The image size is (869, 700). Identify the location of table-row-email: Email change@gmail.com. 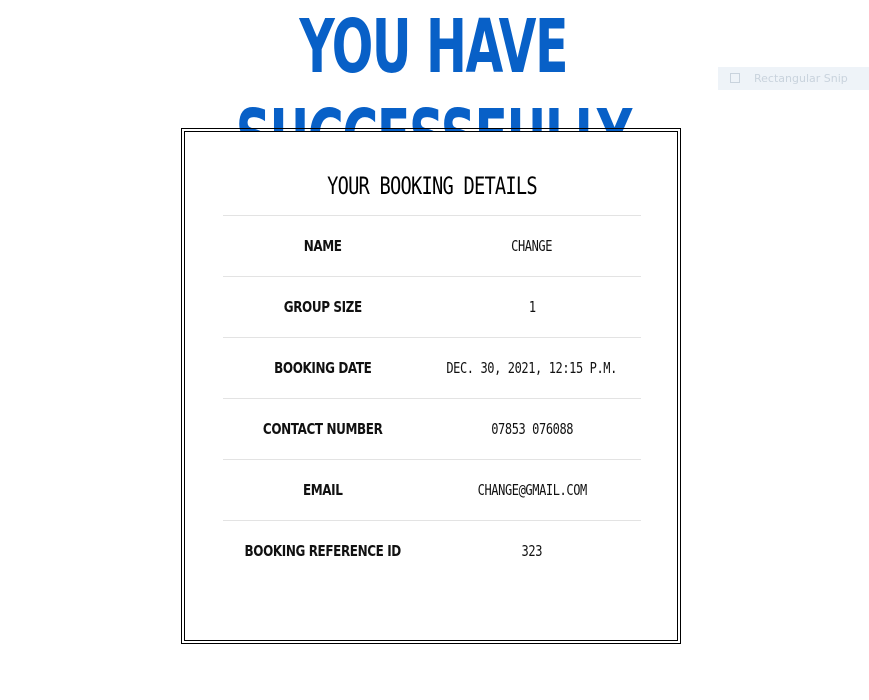
(432, 490).